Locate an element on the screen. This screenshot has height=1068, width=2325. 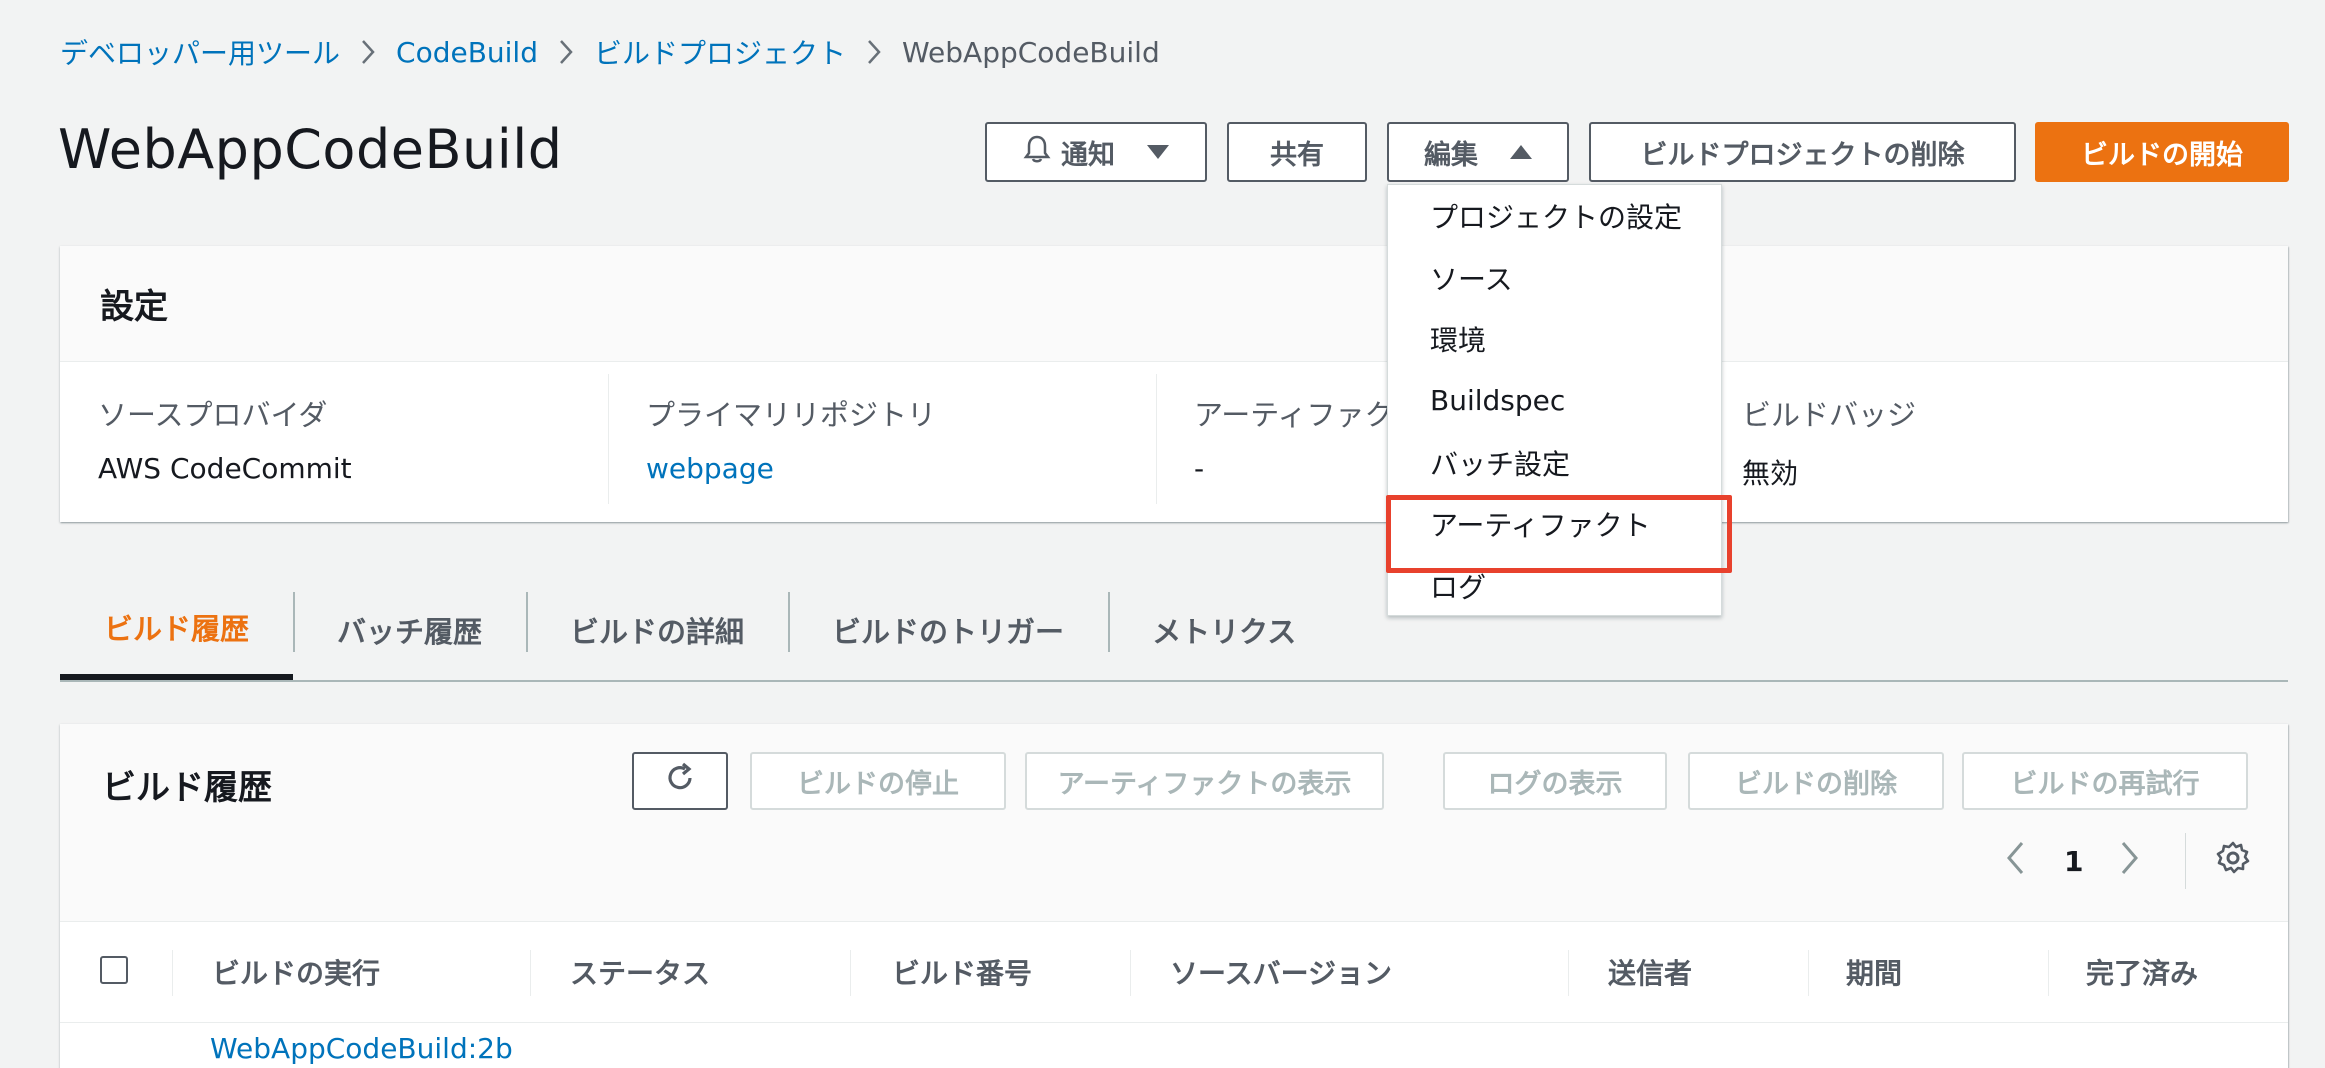
refresh-icon is located at coordinates (680, 781).